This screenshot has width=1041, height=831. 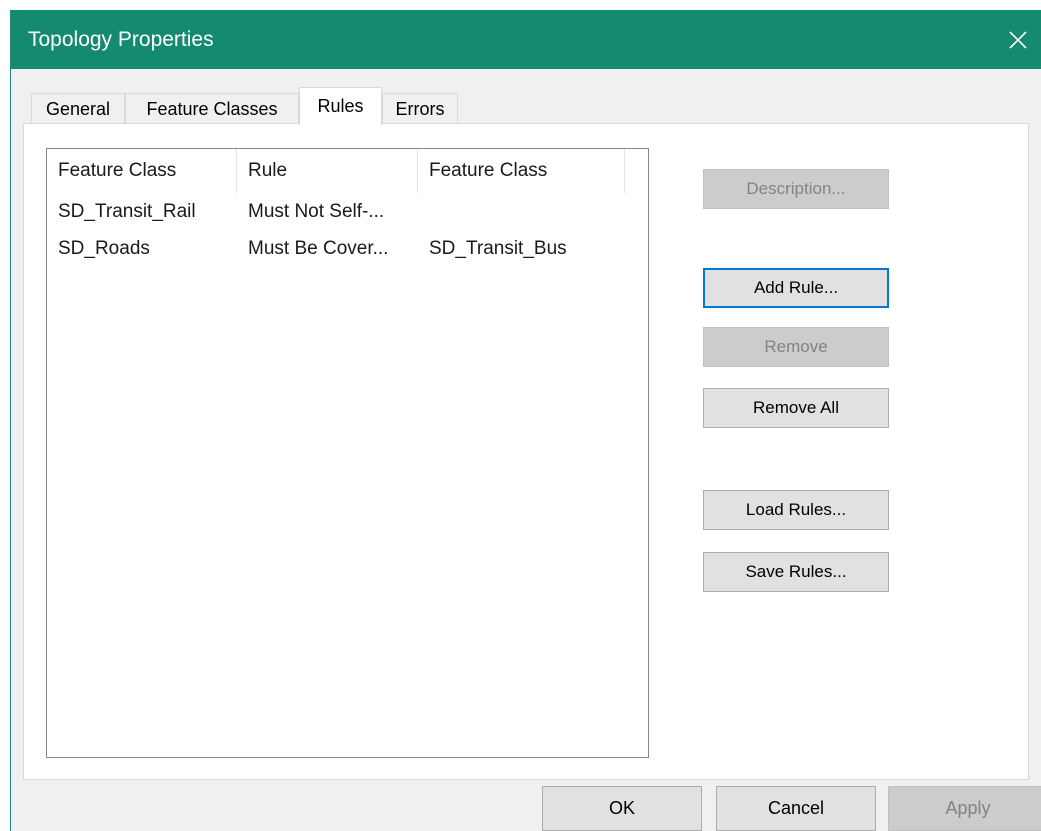 I want to click on ok-button: OK, so click(x=622, y=808).